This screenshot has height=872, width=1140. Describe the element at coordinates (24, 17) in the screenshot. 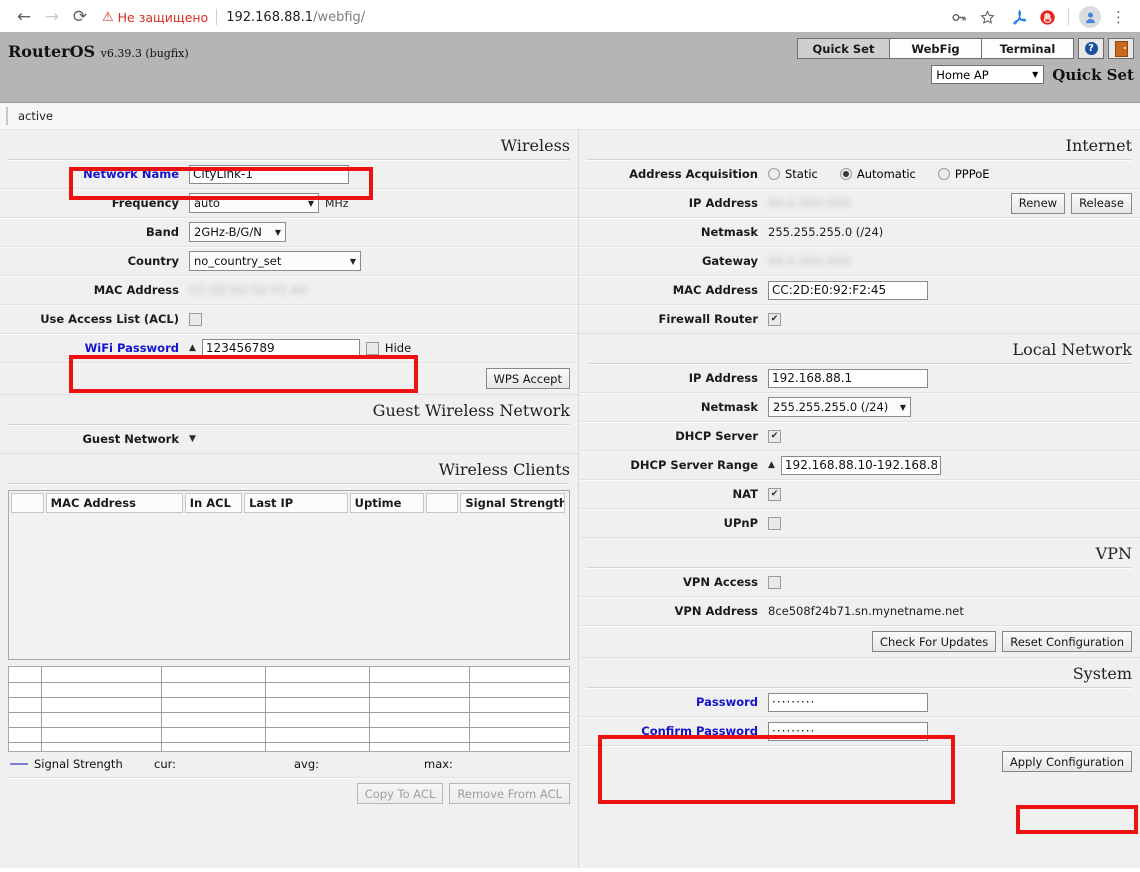

I see `back-arrow-icon: ←` at that location.